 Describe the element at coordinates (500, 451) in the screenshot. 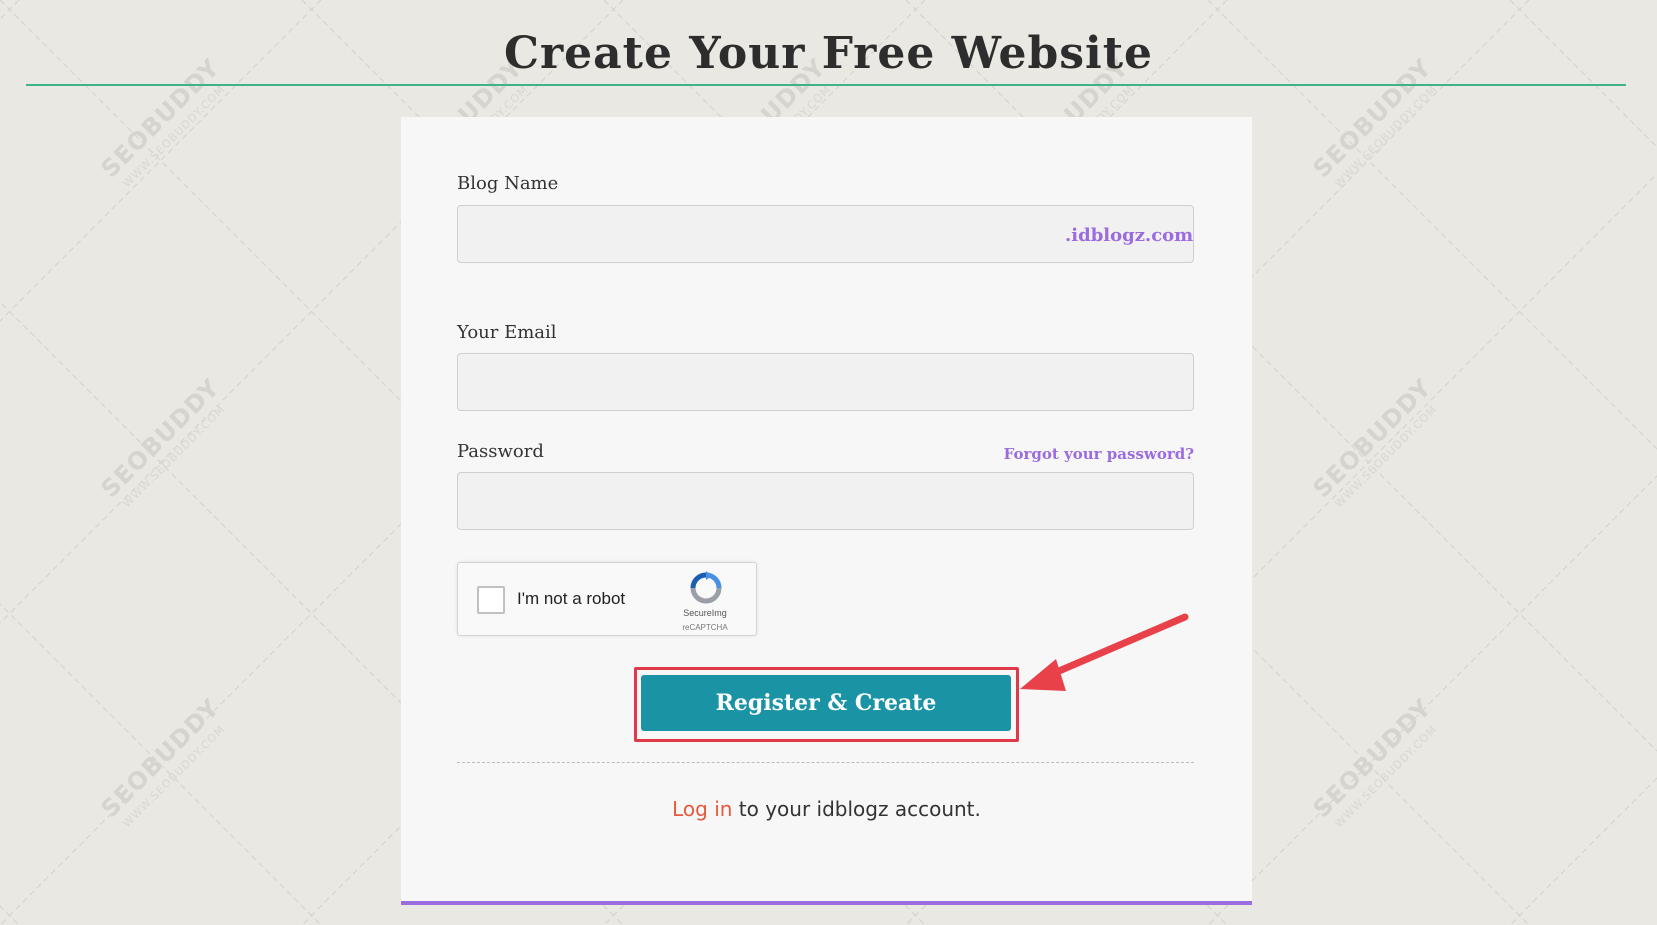

I see `password-label: Password` at that location.